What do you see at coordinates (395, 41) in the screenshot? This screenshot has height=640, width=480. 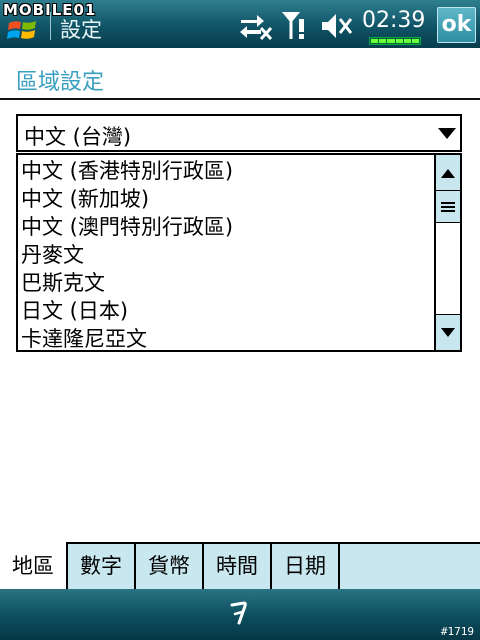 I see `battery-indicator` at bounding box center [395, 41].